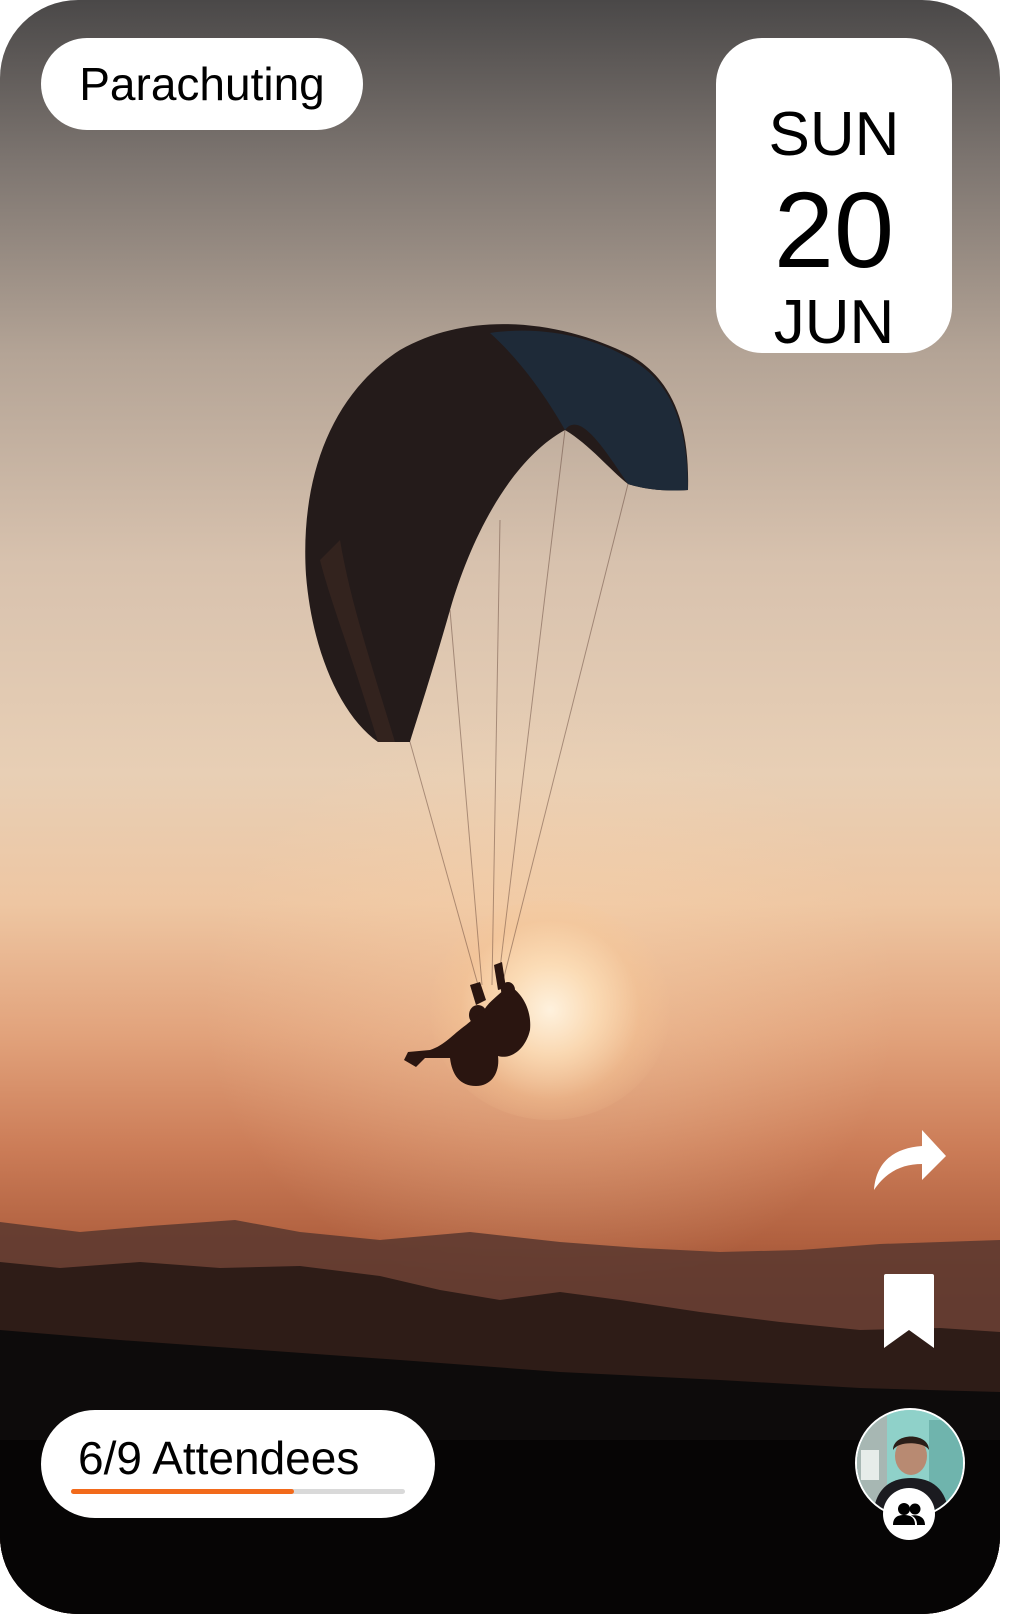 This screenshot has height=1614, width=1023. I want to click on share-button, so click(908, 1159).